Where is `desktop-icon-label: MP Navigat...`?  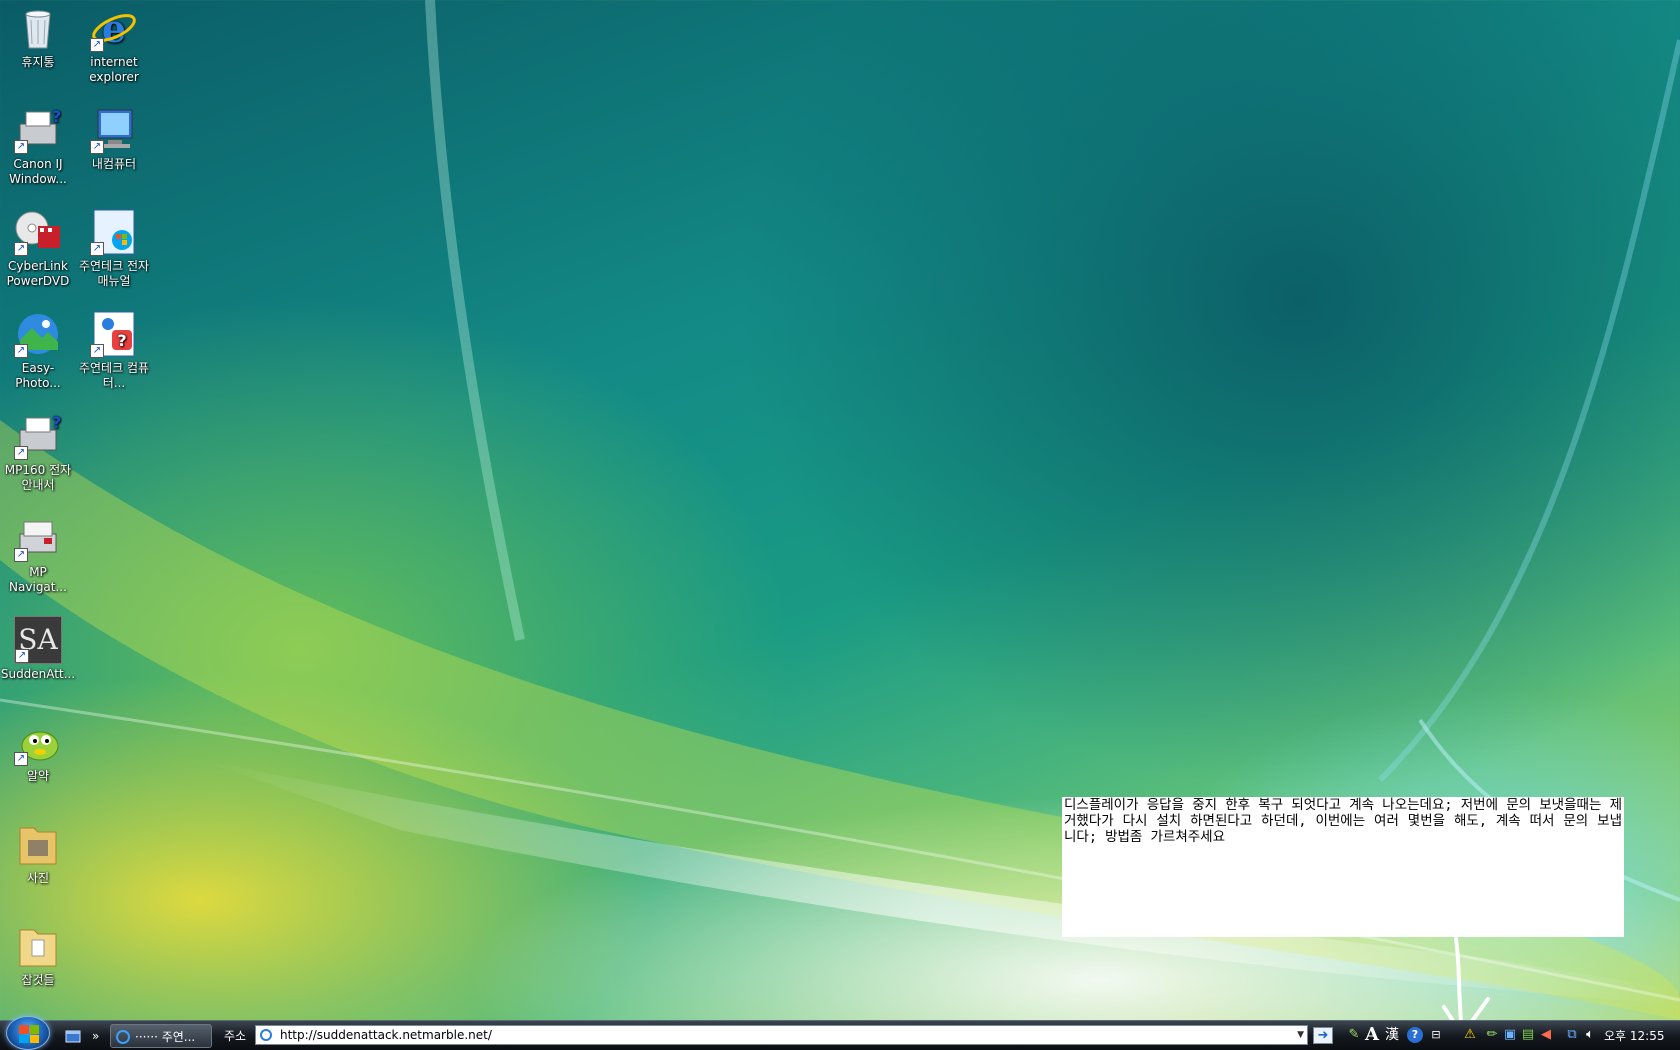
desktop-icon-label: MP Navigat... is located at coordinates (38, 579).